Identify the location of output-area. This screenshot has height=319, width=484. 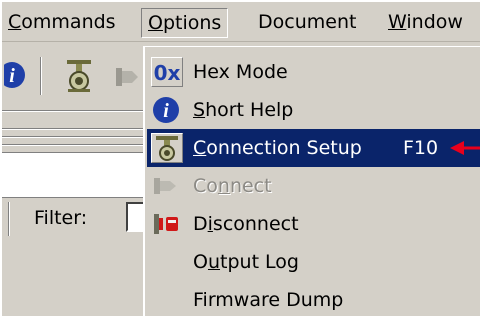
(77, 175).